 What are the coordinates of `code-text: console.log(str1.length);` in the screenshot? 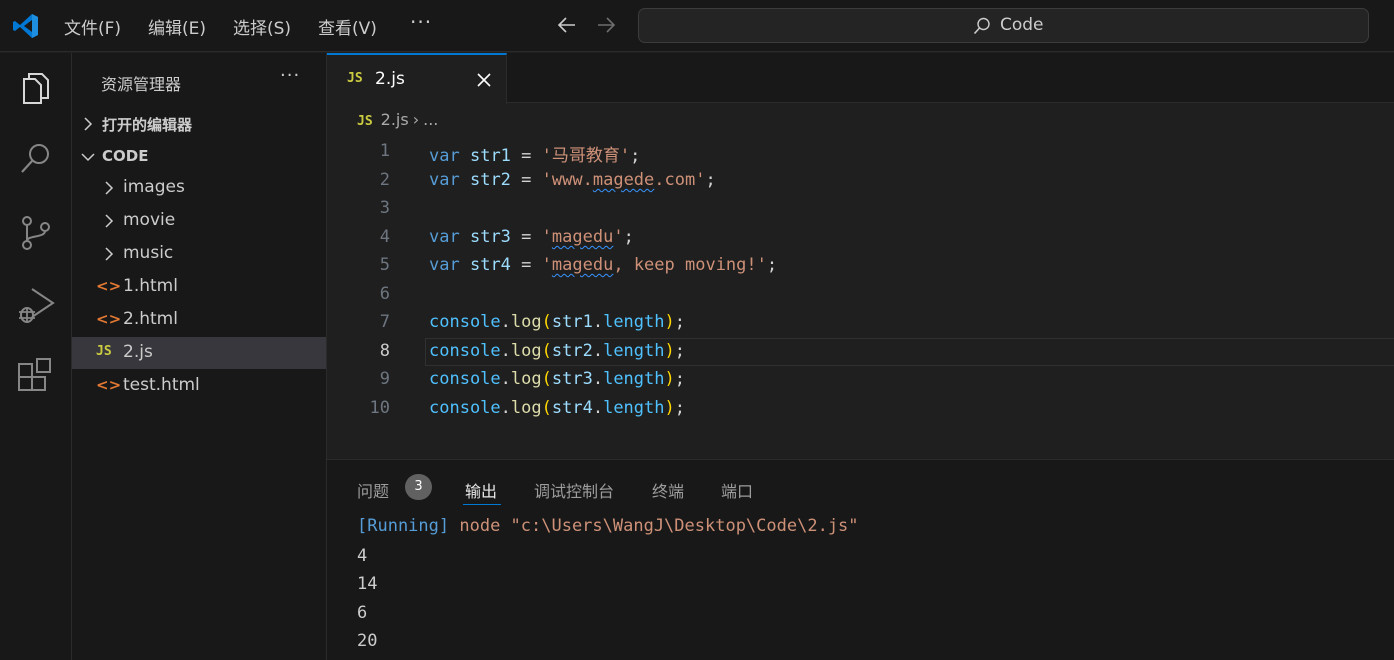 It's located at (557, 322).